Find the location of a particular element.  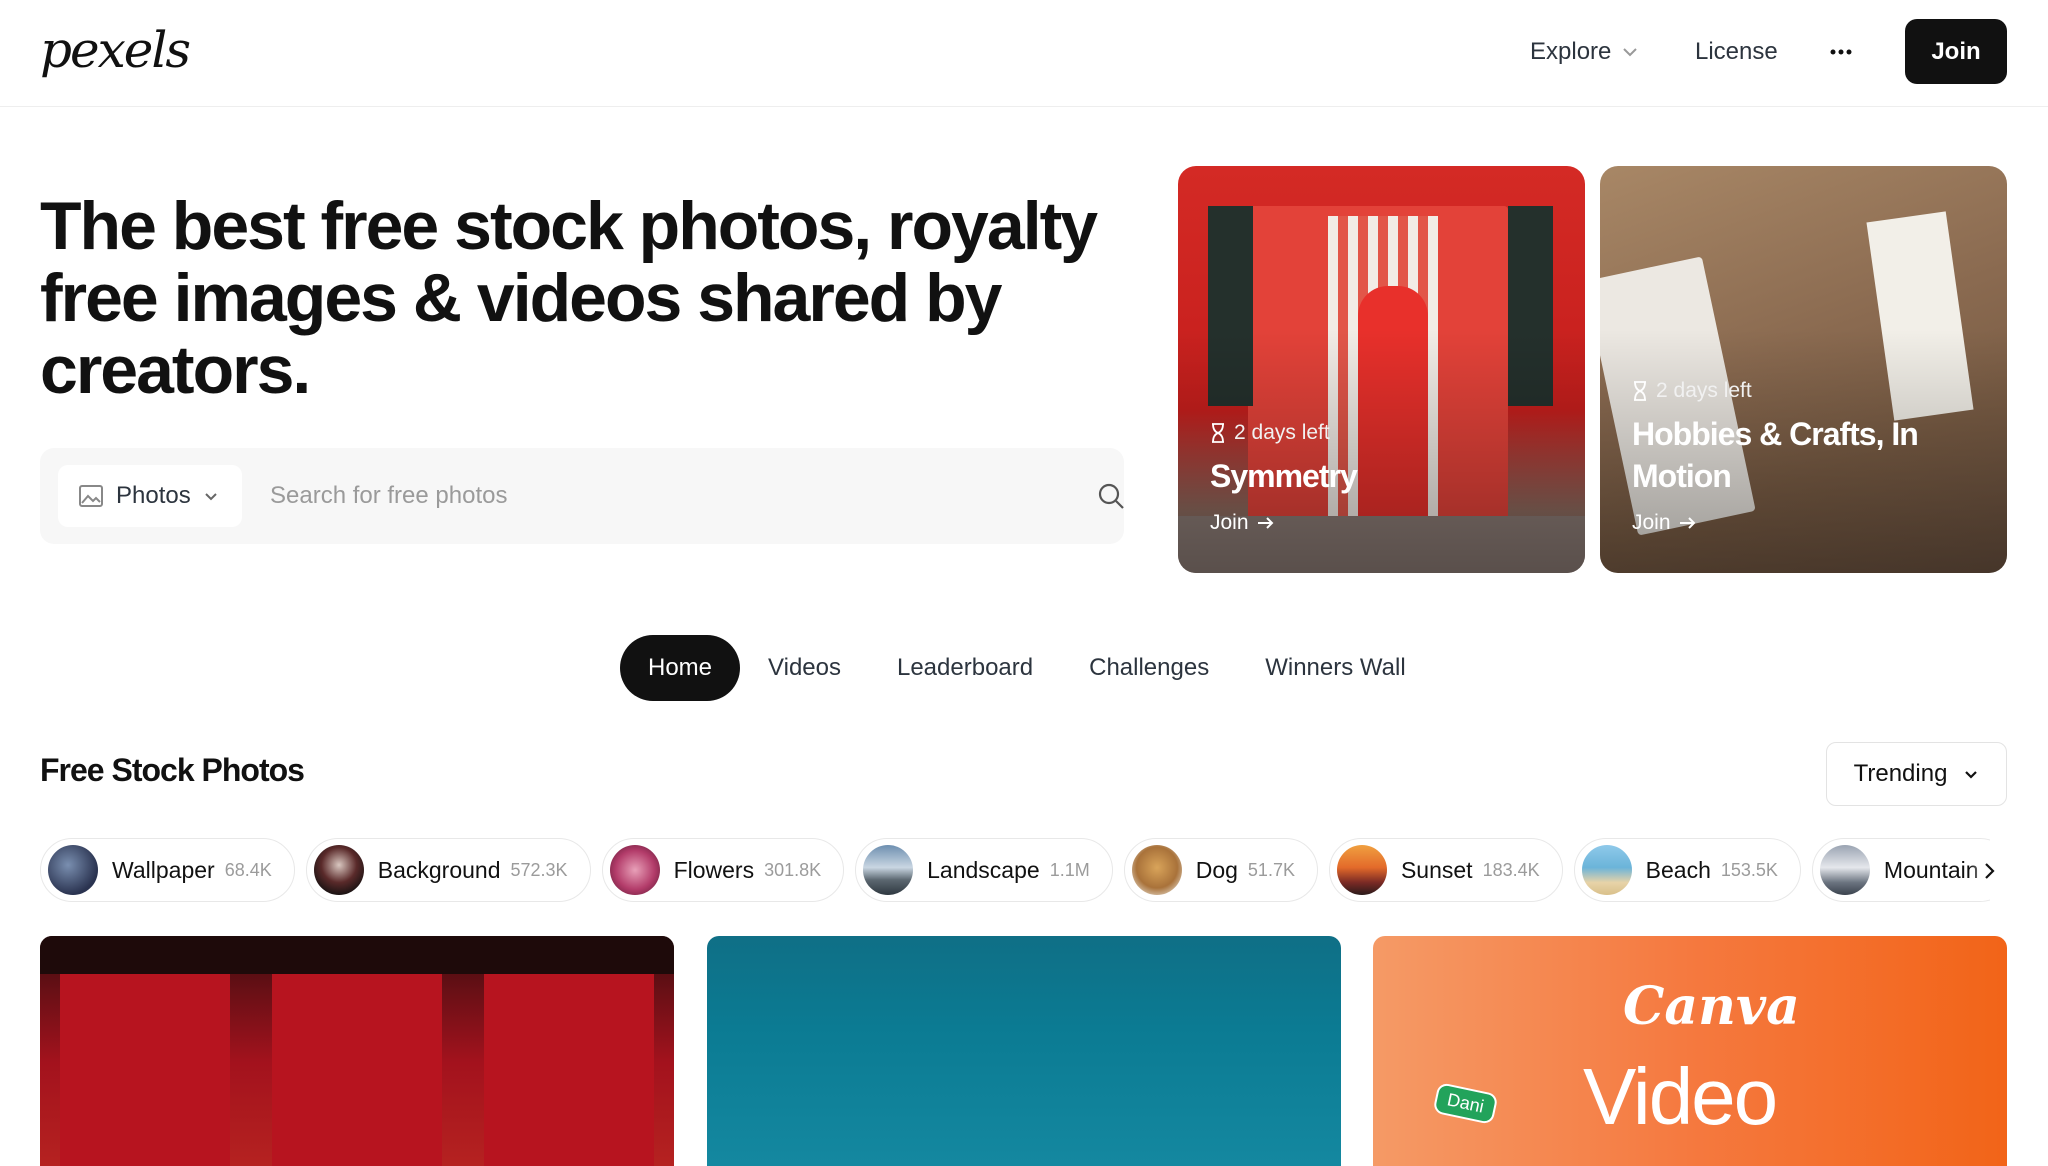

chip-count: 51.7K is located at coordinates (1271, 869).